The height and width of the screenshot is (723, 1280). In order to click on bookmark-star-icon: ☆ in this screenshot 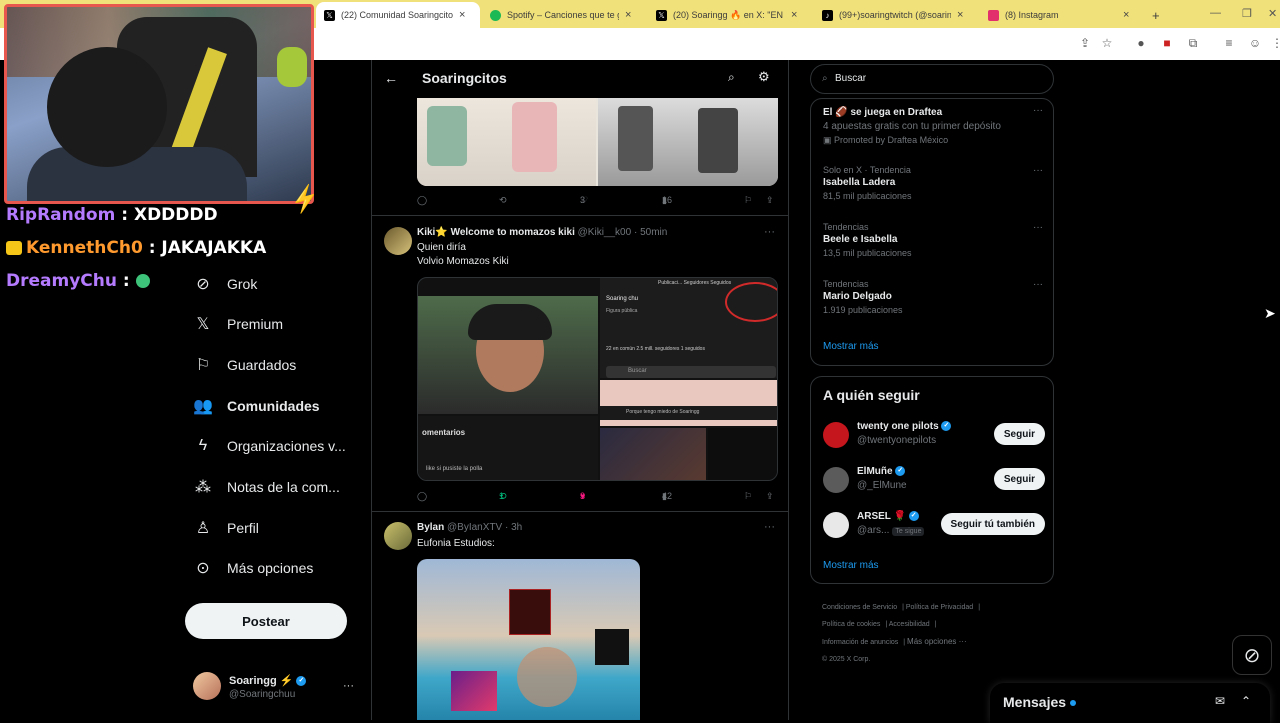, I will do `click(1107, 44)`.